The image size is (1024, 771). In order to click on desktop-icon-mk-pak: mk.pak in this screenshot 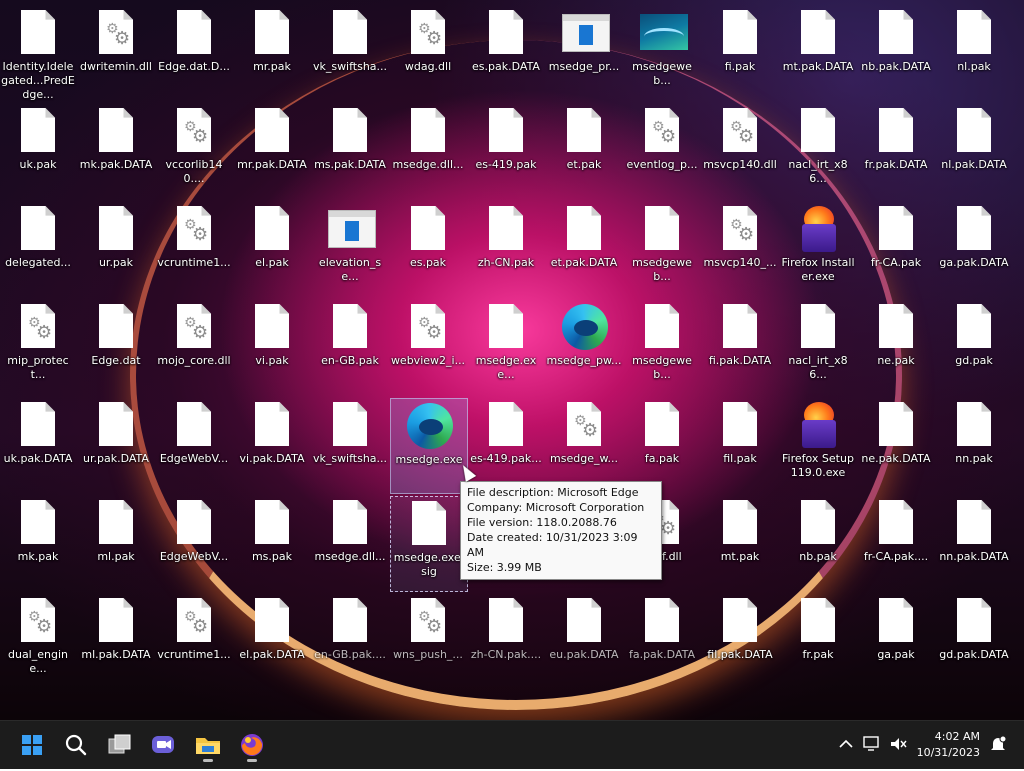, I will do `click(38, 543)`.